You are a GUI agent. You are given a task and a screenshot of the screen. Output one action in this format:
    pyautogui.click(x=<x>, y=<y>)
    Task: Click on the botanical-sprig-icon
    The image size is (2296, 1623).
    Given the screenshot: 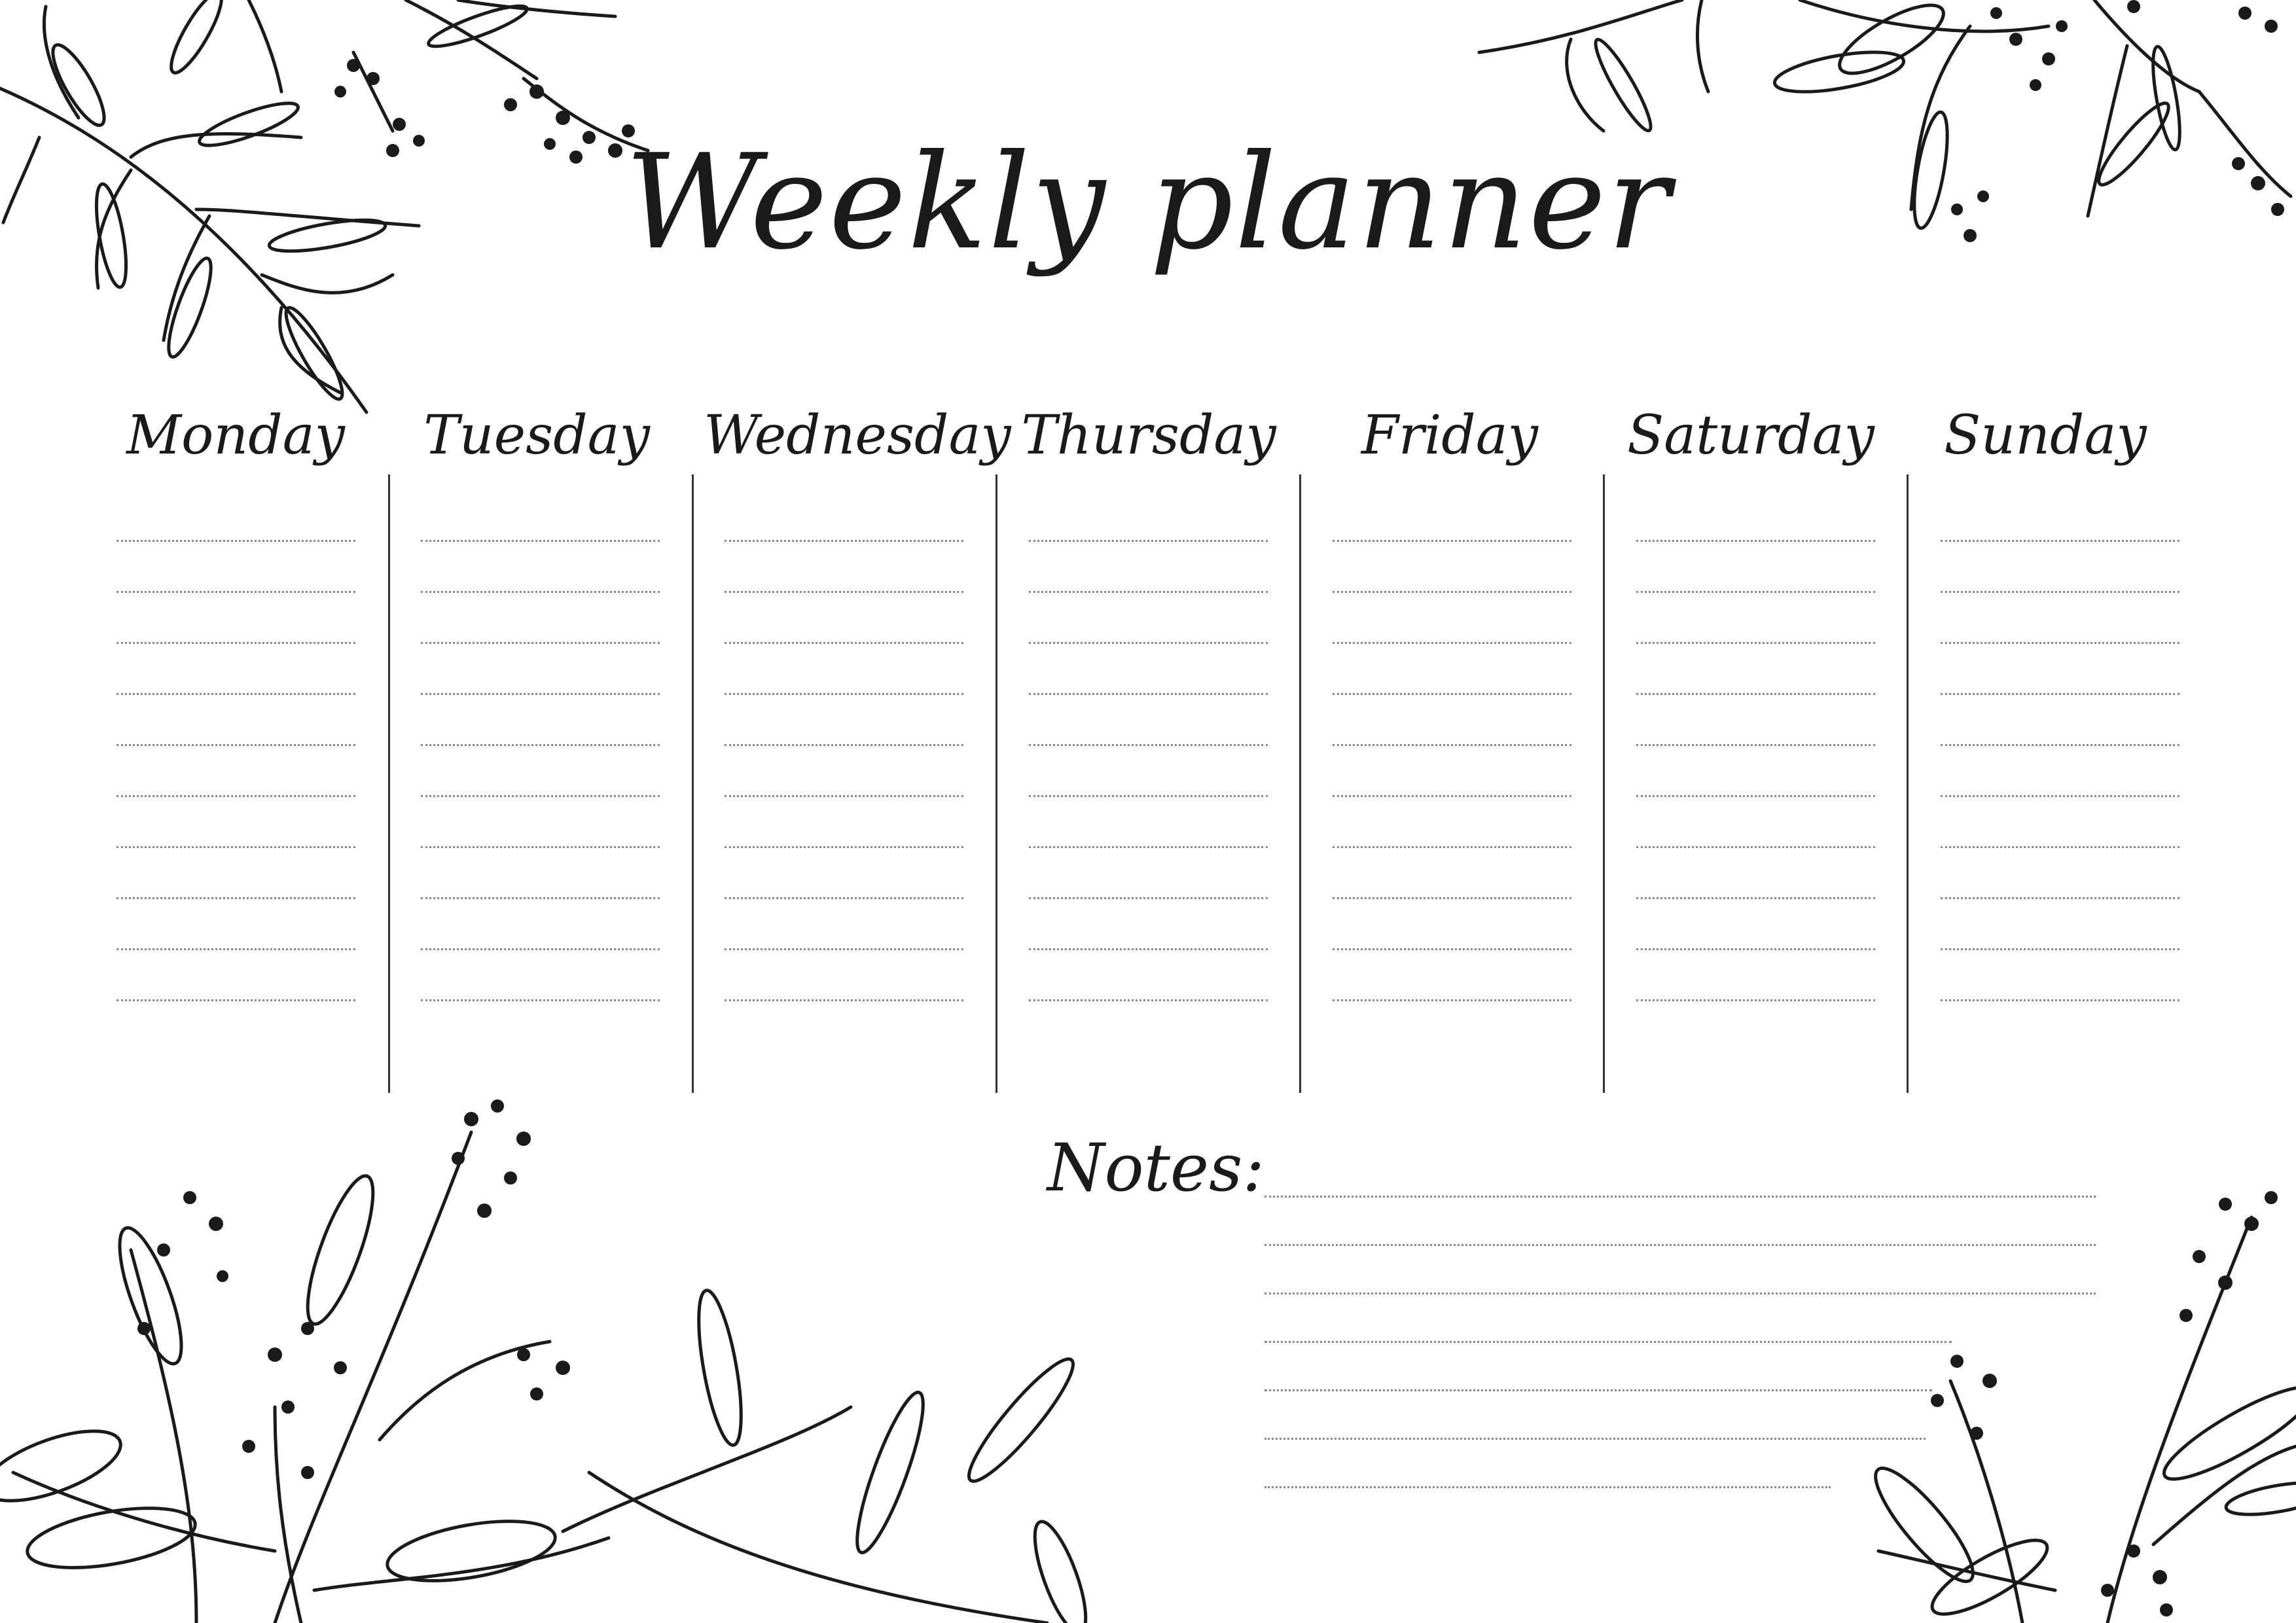 What is the action you would take?
    pyautogui.click(x=2085, y=1407)
    